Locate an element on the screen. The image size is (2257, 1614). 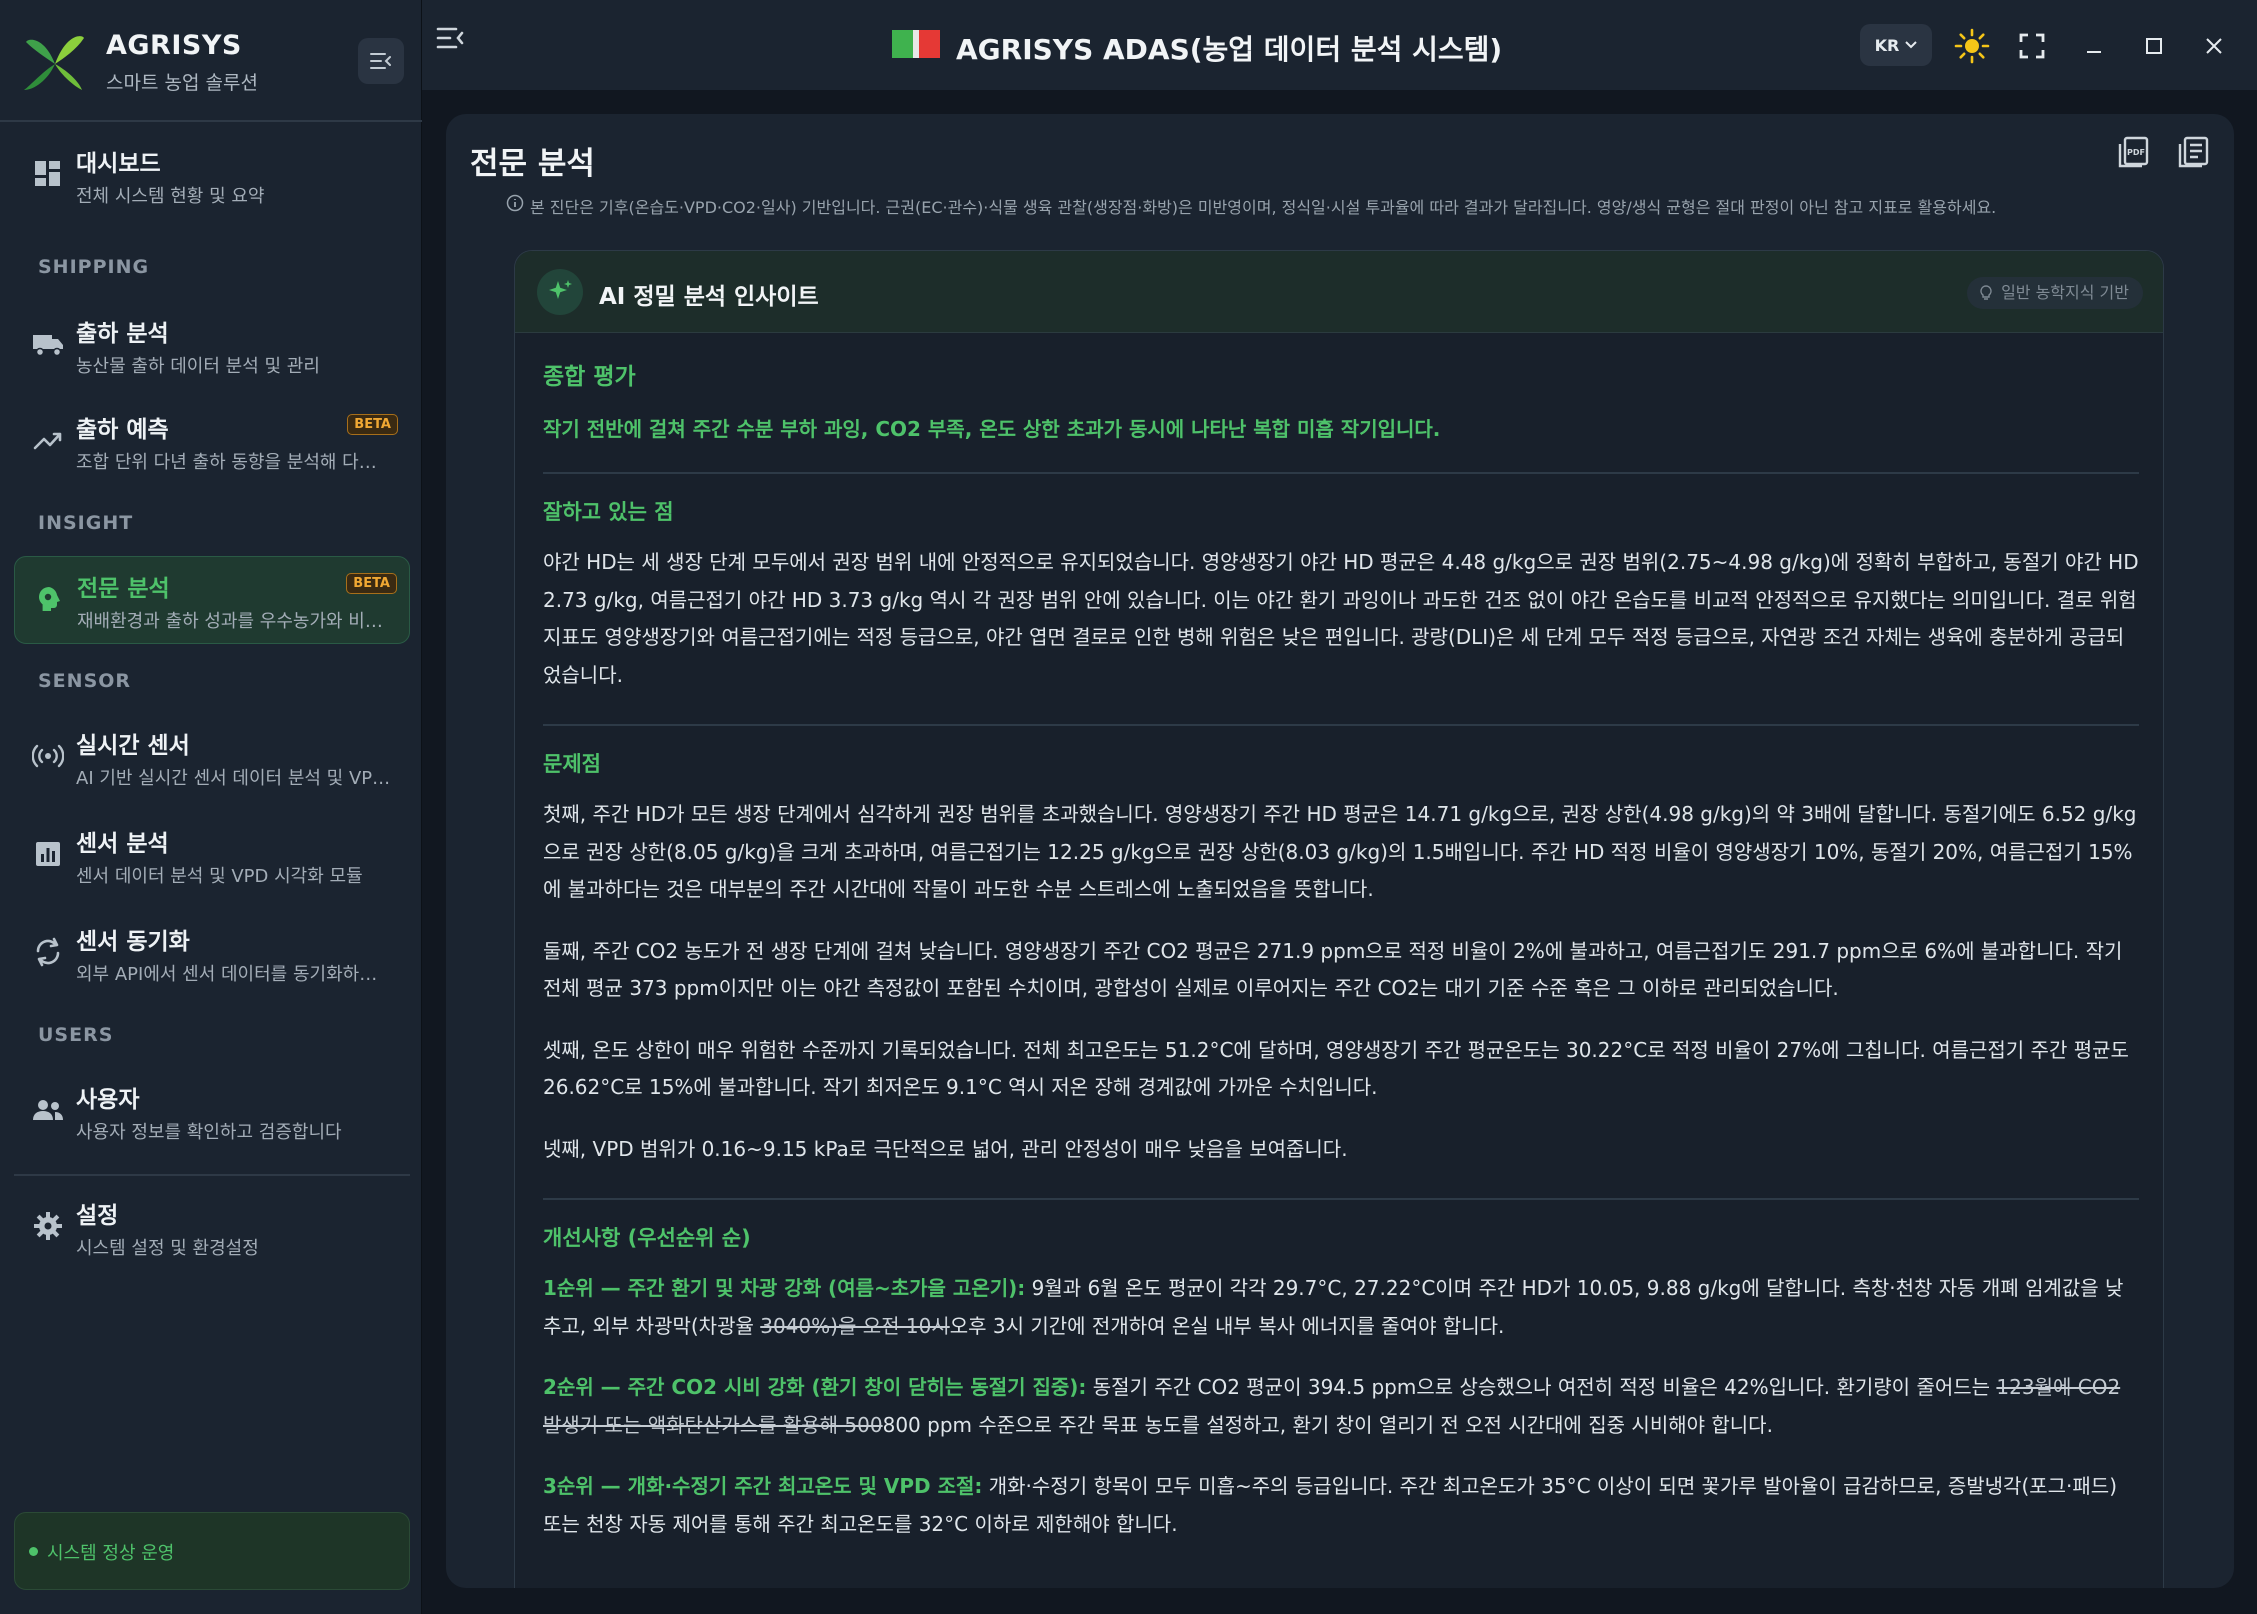
problems-heading: 문제점 is located at coordinates (572, 764).